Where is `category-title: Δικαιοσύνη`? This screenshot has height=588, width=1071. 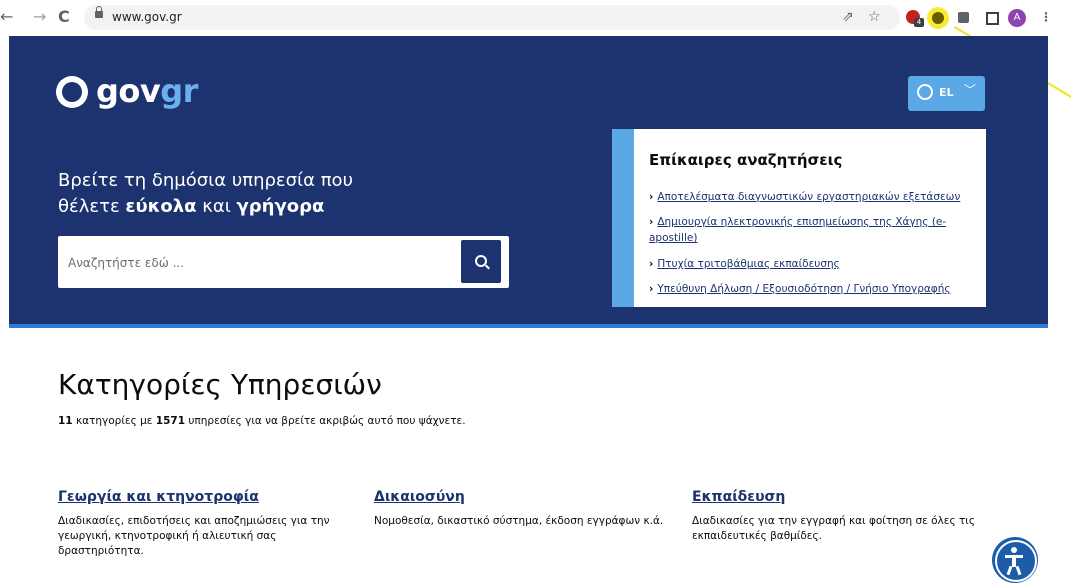
category-title: Δικαιοσύνη is located at coordinates (519, 497).